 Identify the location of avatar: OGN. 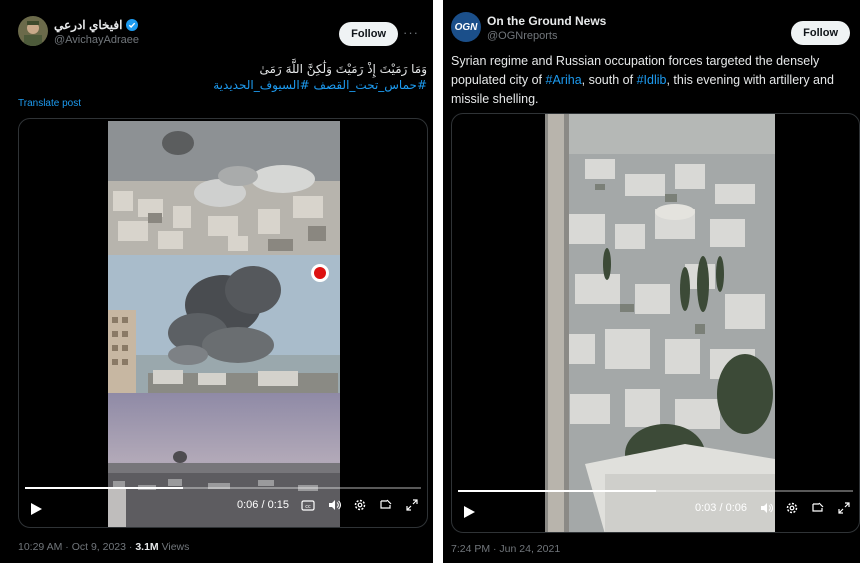
(466, 27).